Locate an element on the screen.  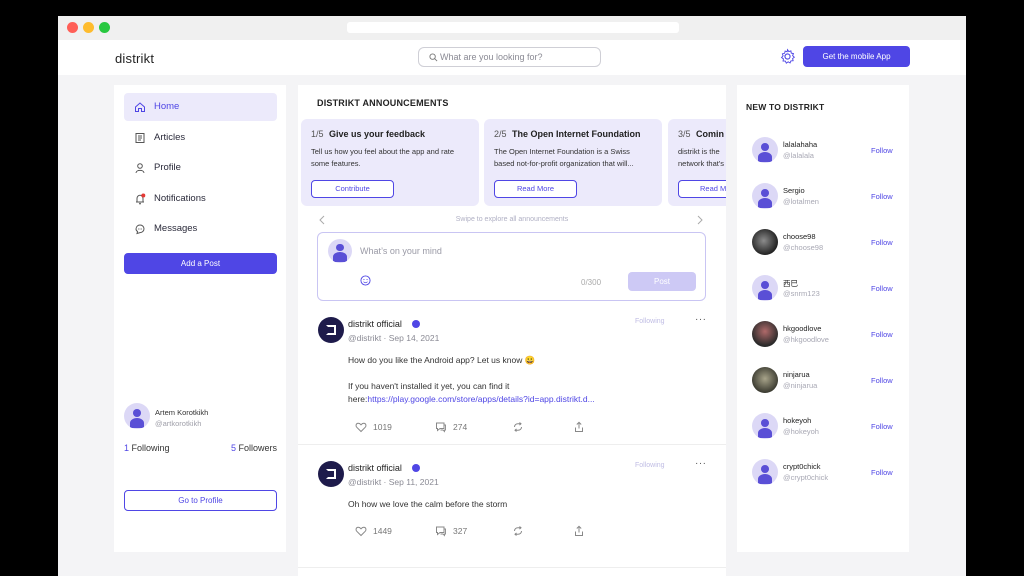
sidebar-item-label: Profile is located at coordinates (167, 167).